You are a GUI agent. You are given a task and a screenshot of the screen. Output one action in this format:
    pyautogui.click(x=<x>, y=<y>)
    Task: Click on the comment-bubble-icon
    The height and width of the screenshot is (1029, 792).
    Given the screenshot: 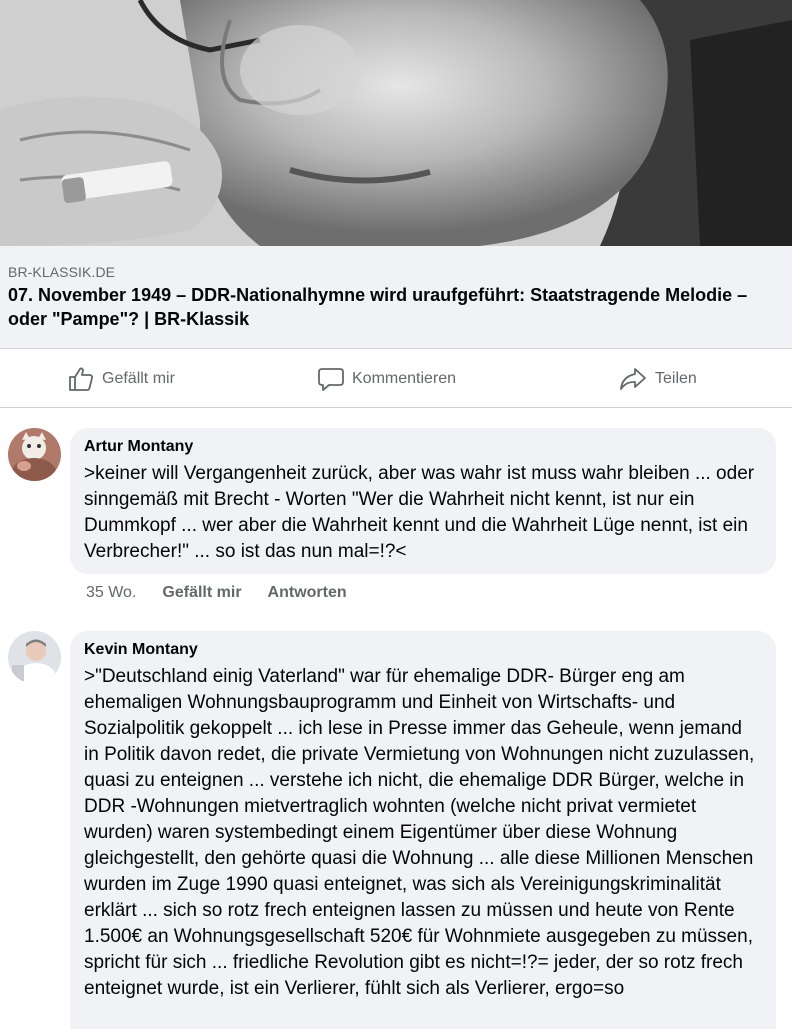 What is the action you would take?
    pyautogui.click(x=331, y=379)
    